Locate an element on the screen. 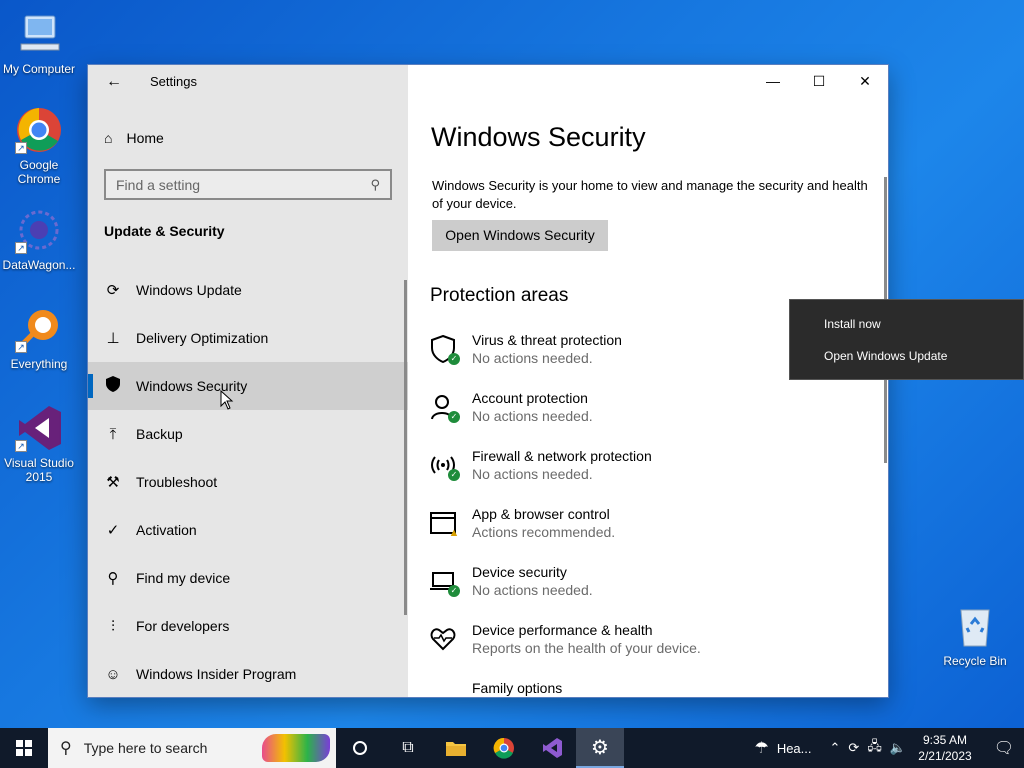 This screenshot has width=1024, height=768. nav-item-find-my-device: ⚲ Find my device is located at coordinates (248, 578).